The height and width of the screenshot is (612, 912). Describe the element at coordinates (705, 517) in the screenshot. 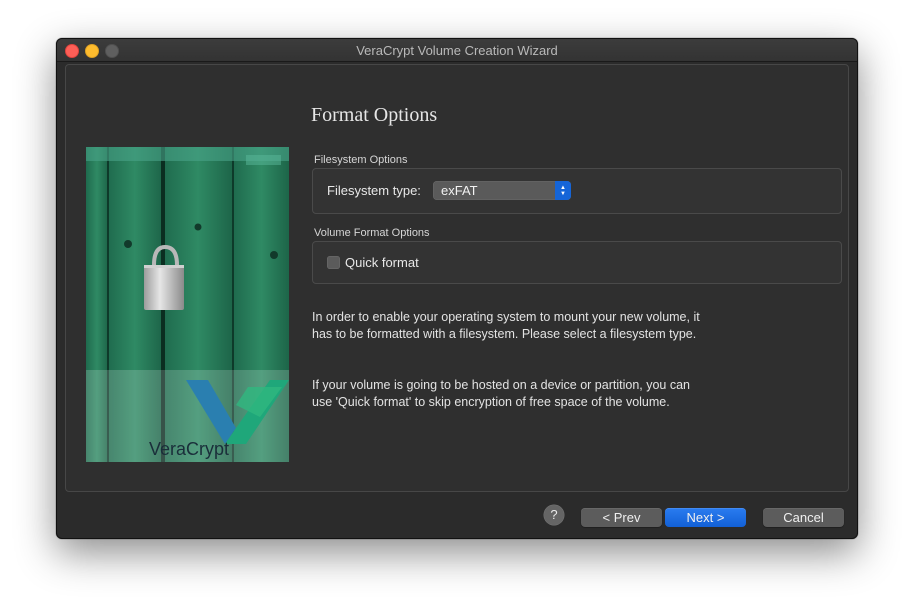

I see `next-button: Next >` at that location.